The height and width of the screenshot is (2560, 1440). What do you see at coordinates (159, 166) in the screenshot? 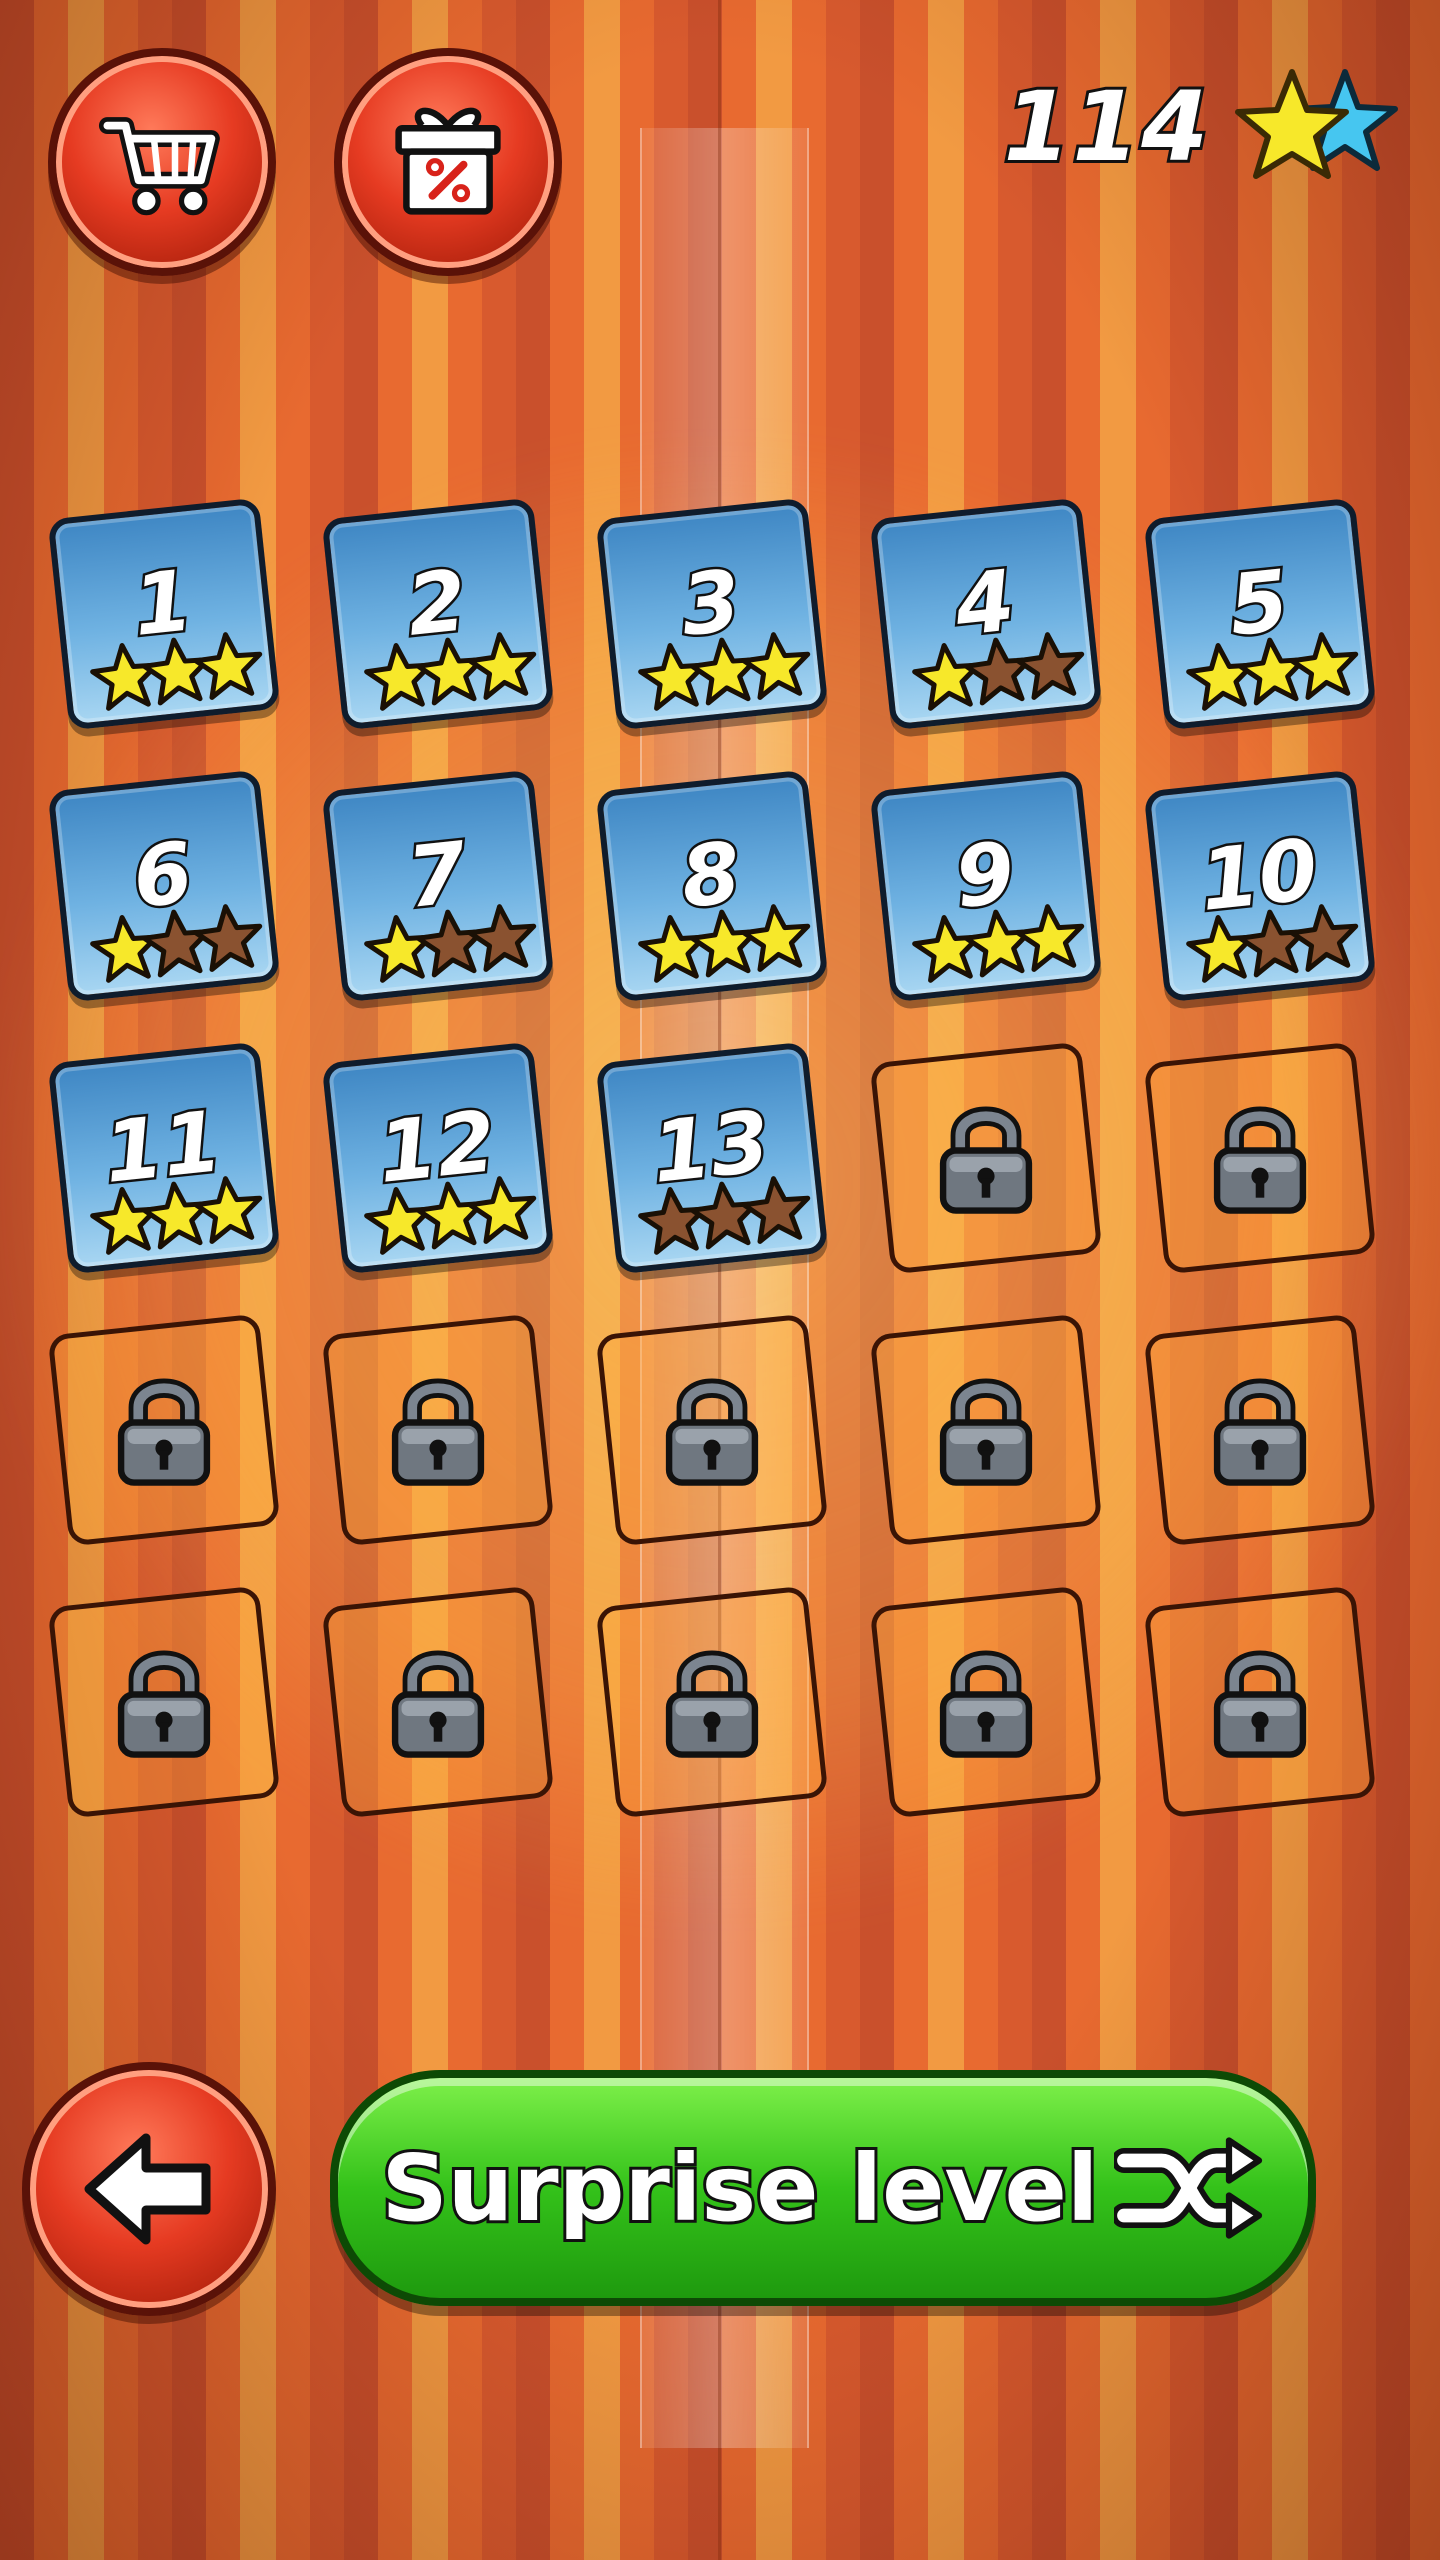
I see `shopping-cart-icon` at bounding box center [159, 166].